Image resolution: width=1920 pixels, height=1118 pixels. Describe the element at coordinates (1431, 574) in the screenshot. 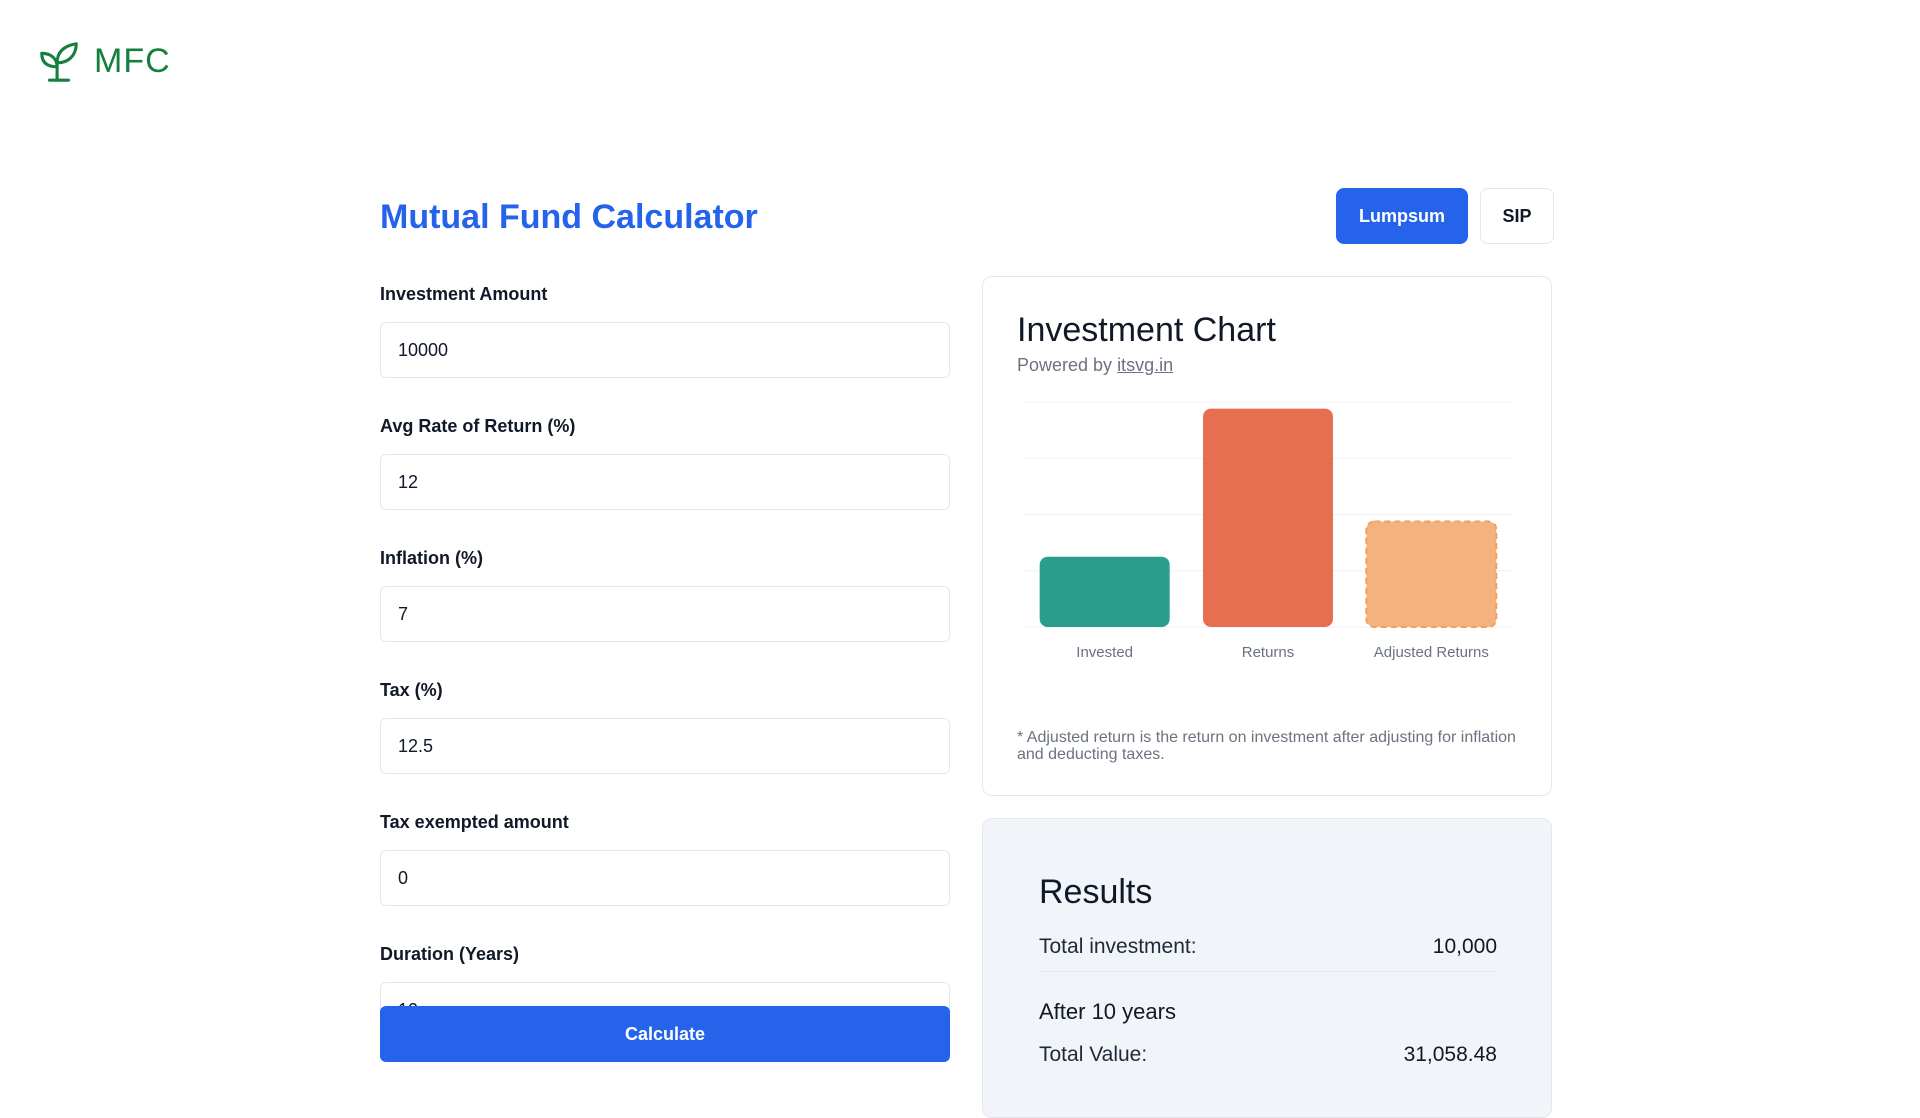

I see `bar-adjusted-returns` at that location.